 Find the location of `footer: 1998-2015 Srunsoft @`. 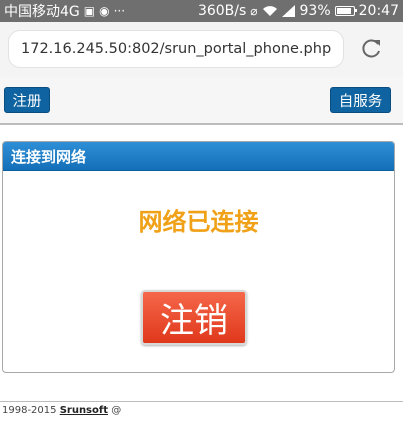

footer: 1998-2015 Srunsoft @ is located at coordinates (61, 410).